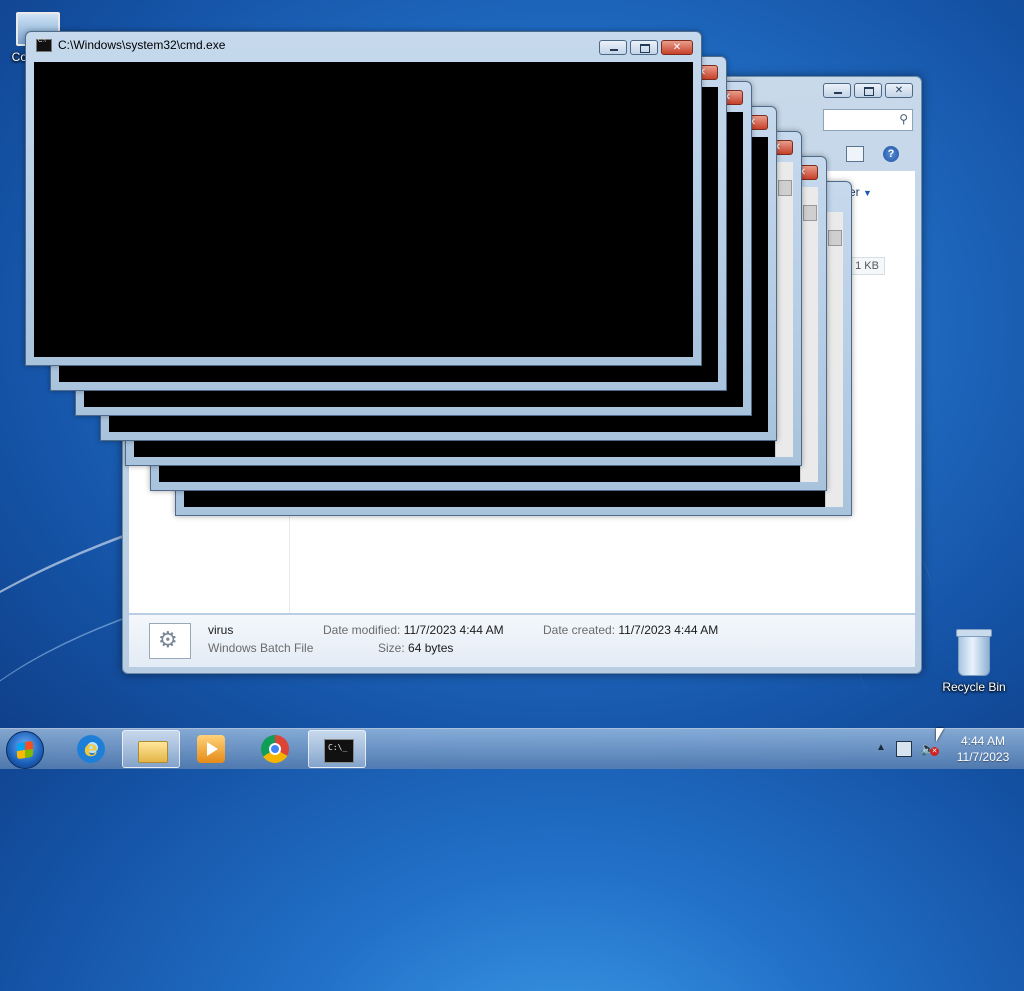 This screenshot has width=1024, height=991. I want to click on muted-badge-icon: ✕, so click(934, 751).